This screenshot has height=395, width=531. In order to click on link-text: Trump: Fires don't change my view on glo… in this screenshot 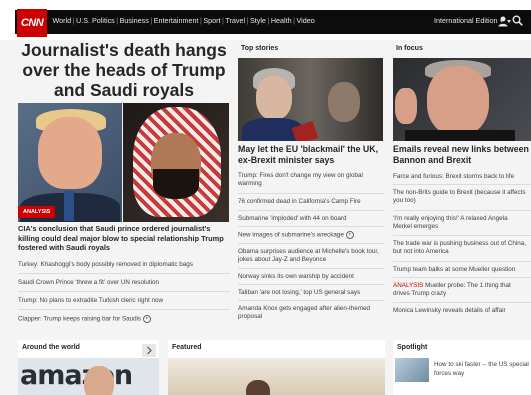, I will do `click(300, 180)`.